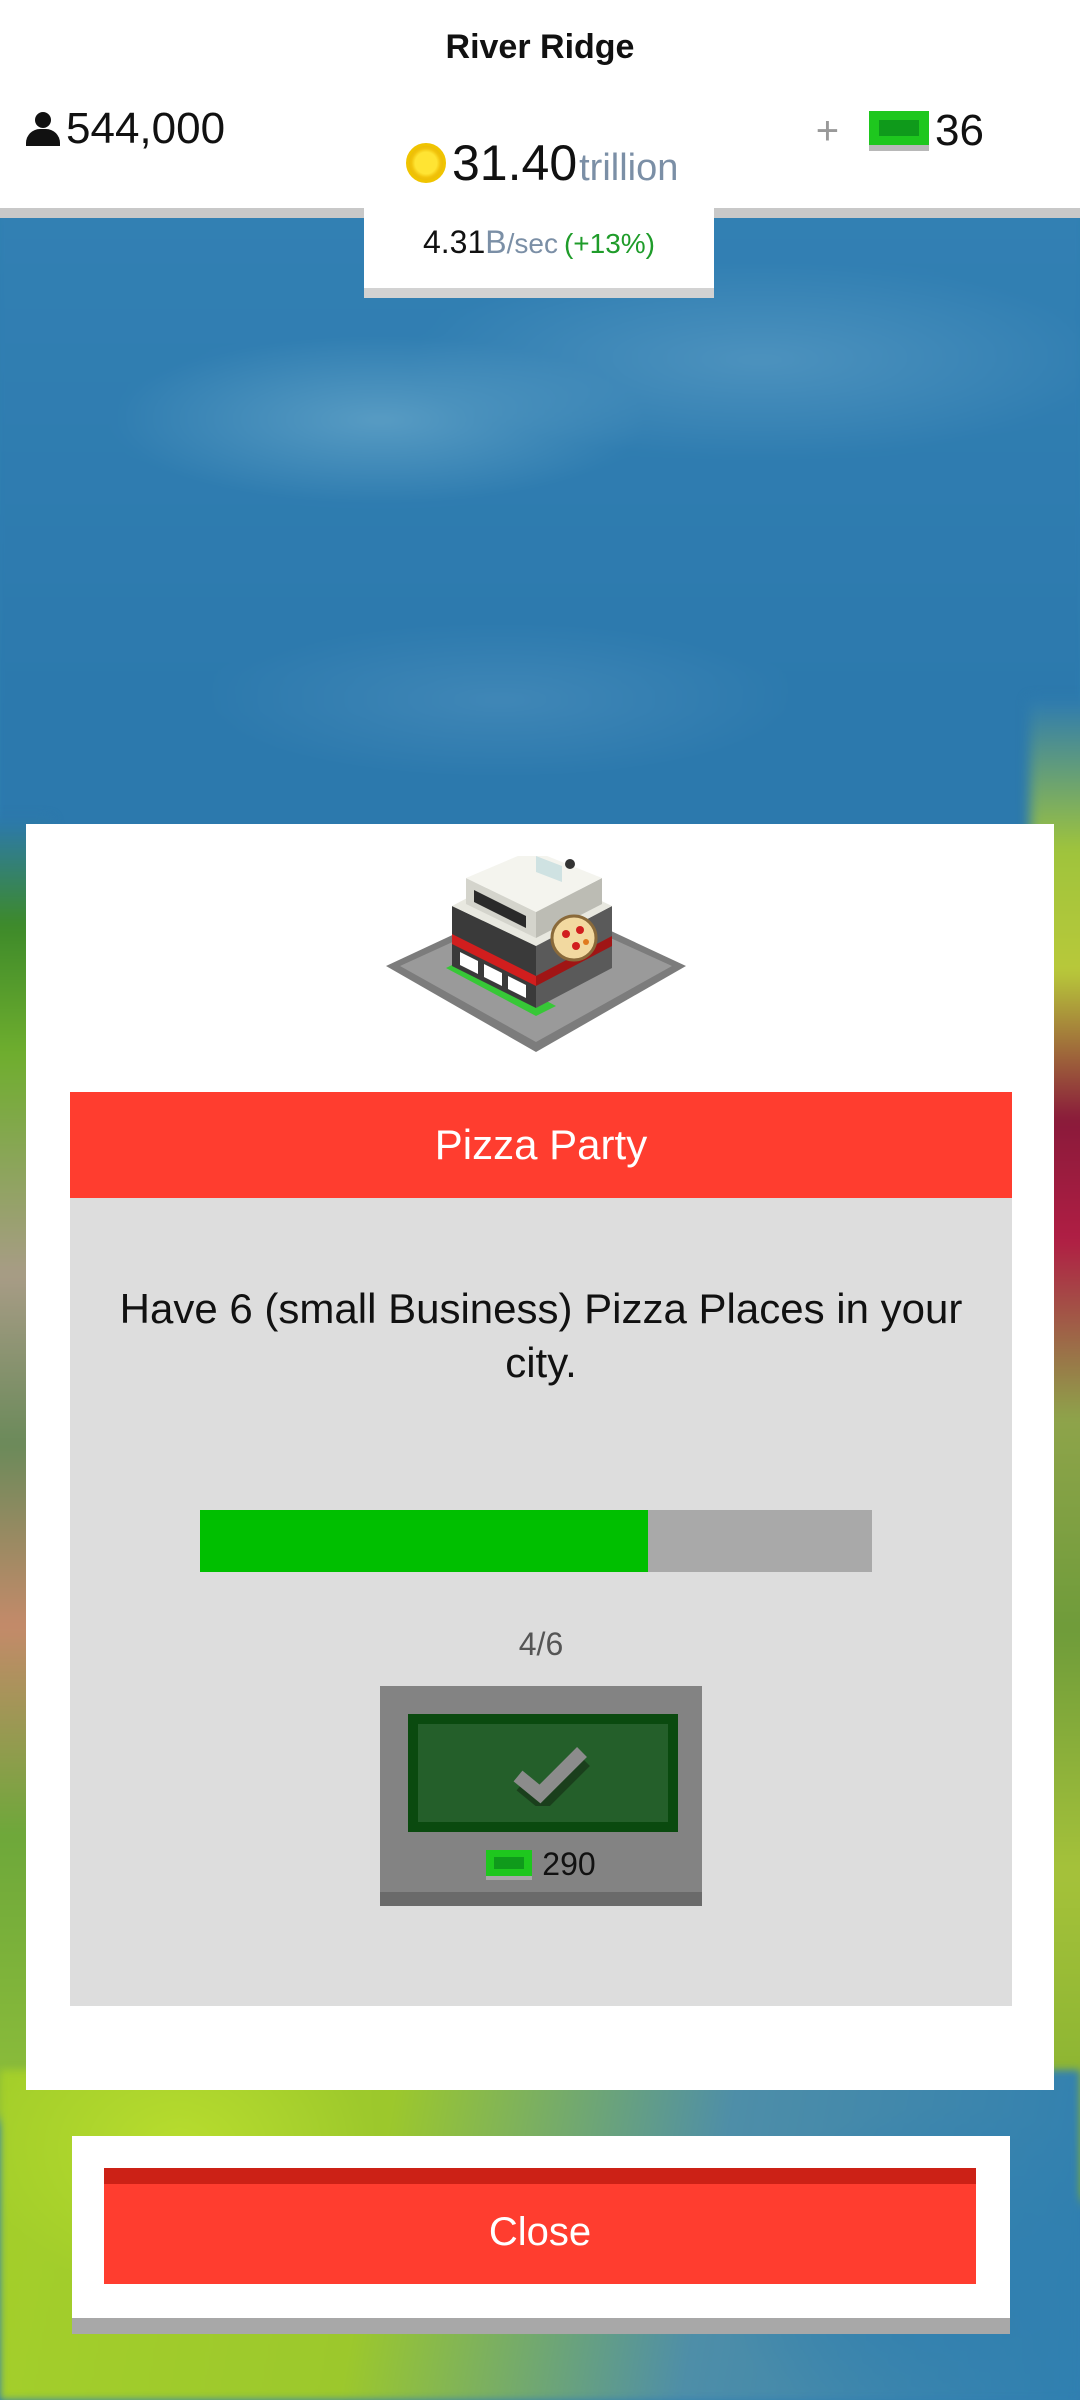 The height and width of the screenshot is (2400, 1080). What do you see at coordinates (541, 1145) in the screenshot?
I see `achievement-title: Pizza Party` at bounding box center [541, 1145].